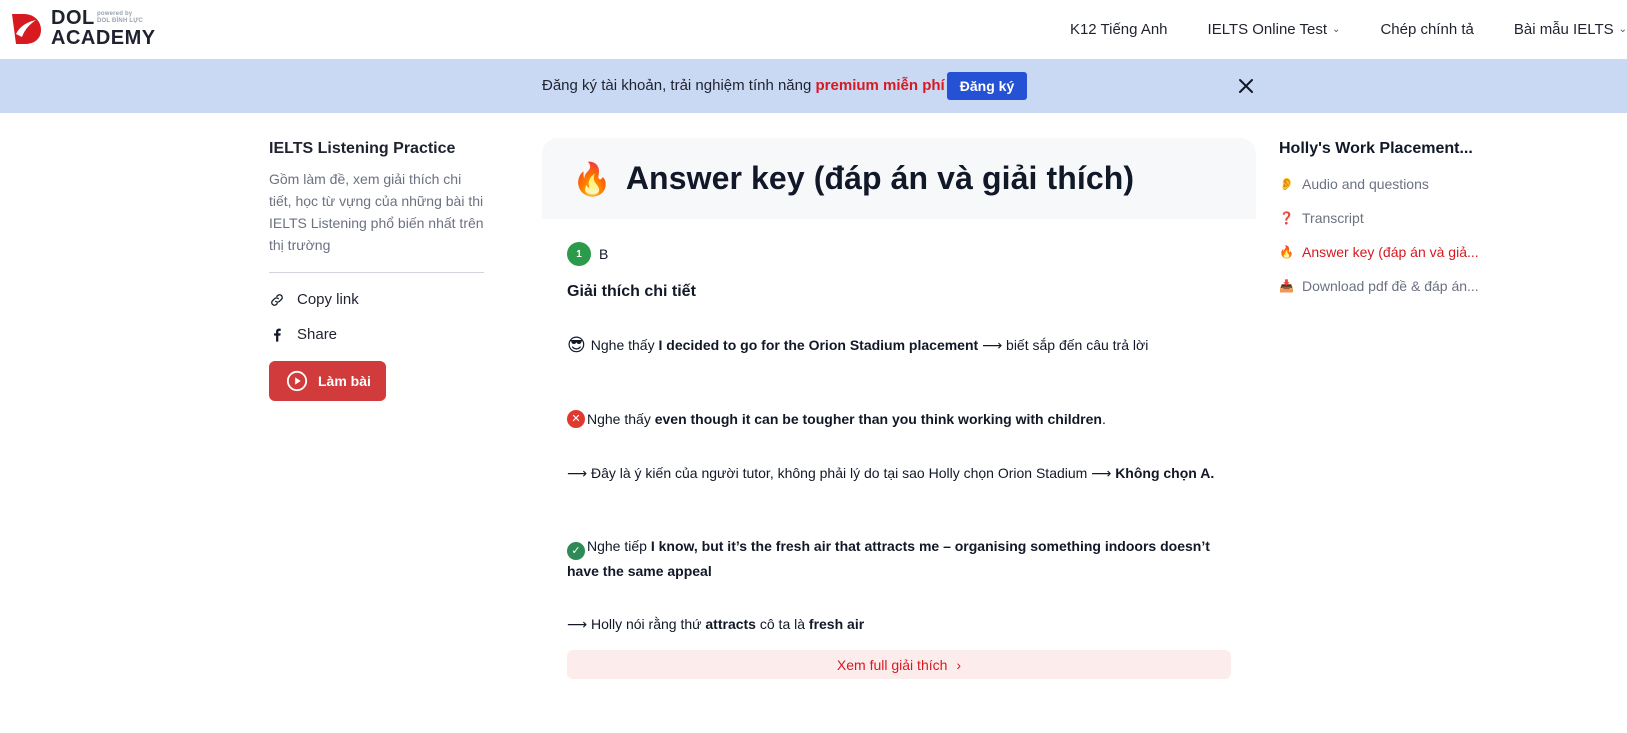  What do you see at coordinates (576, 551) in the screenshot?
I see `check-icon: ✓` at bounding box center [576, 551].